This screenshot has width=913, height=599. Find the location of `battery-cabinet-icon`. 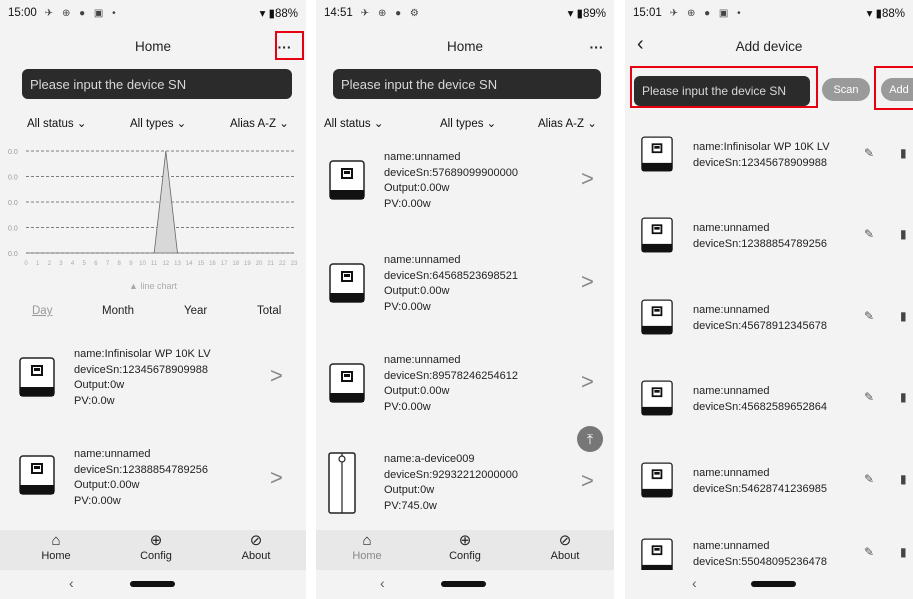

battery-cabinet-icon is located at coordinates (342, 483).